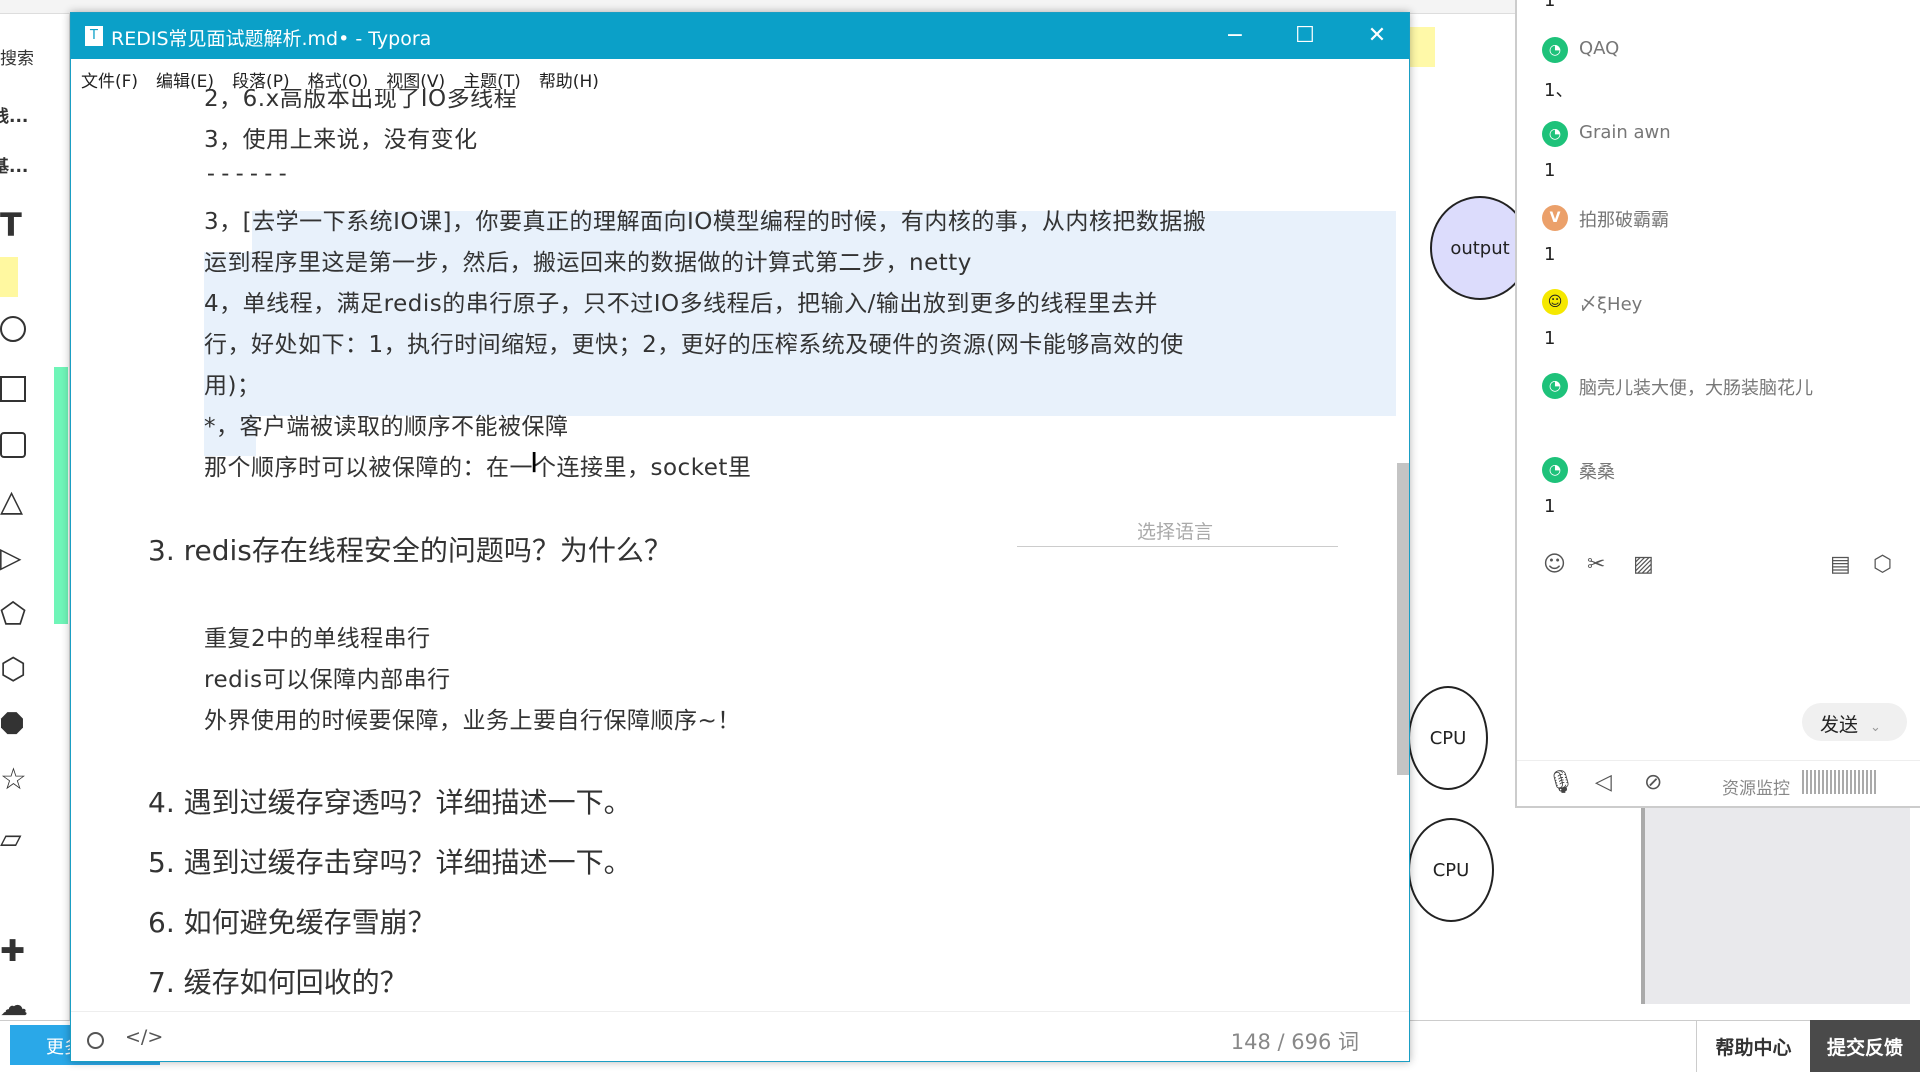 The image size is (1920, 1072). Describe the element at coordinates (415, 82) in the screenshot. I see `menu-view: 视图(V)` at that location.